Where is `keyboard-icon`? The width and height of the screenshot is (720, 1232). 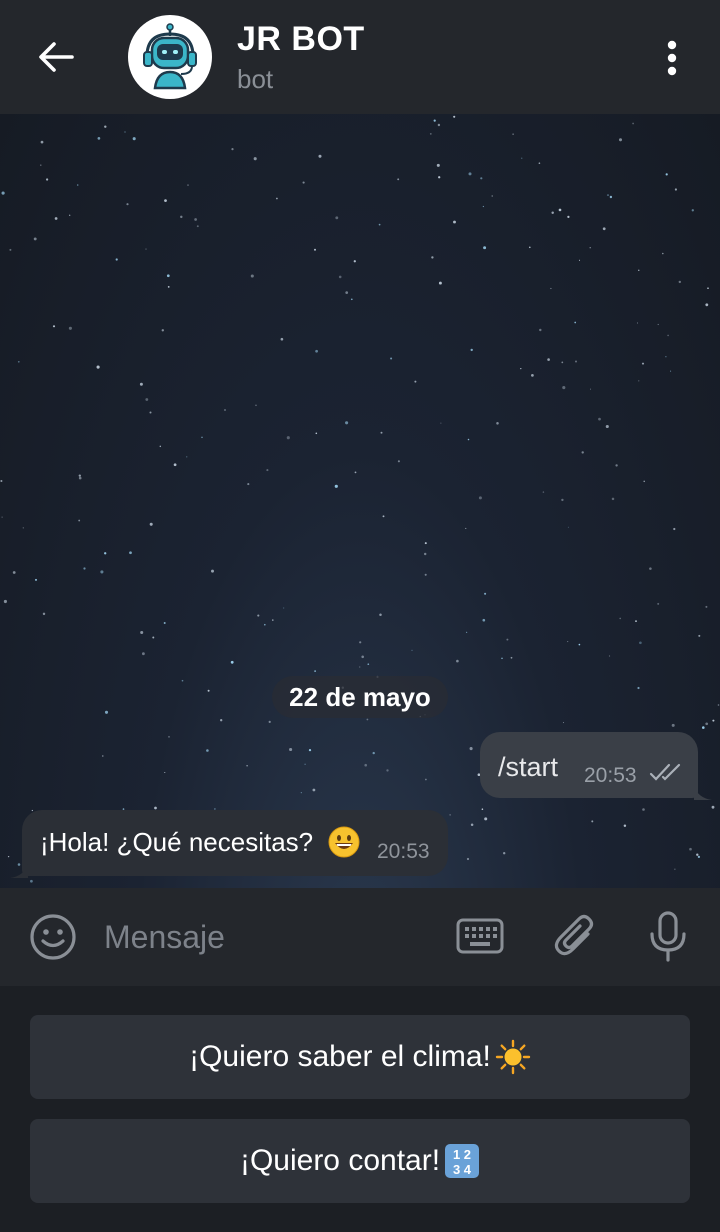 keyboard-icon is located at coordinates (480, 937).